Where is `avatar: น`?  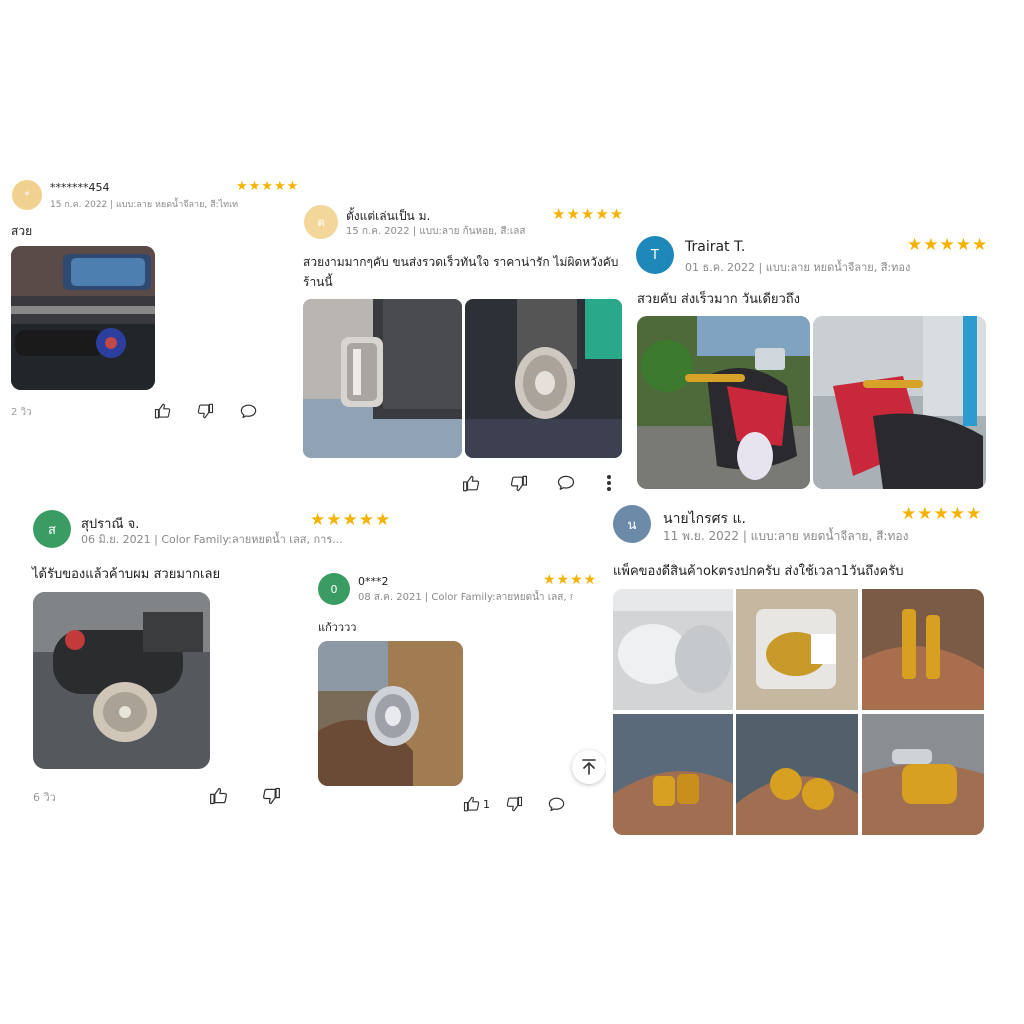
avatar: น is located at coordinates (632, 524).